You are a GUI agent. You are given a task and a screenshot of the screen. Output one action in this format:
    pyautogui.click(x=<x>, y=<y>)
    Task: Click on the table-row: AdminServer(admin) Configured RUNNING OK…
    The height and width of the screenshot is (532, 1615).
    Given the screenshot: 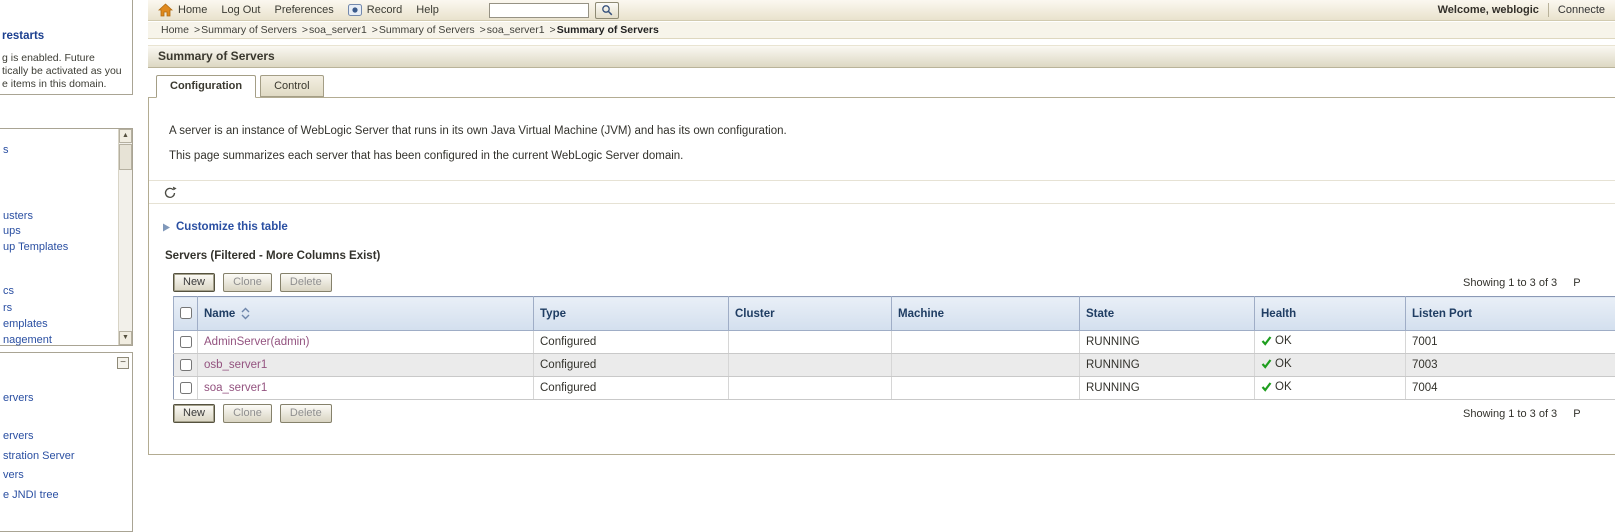 What is the action you would take?
    pyautogui.click(x=894, y=342)
    